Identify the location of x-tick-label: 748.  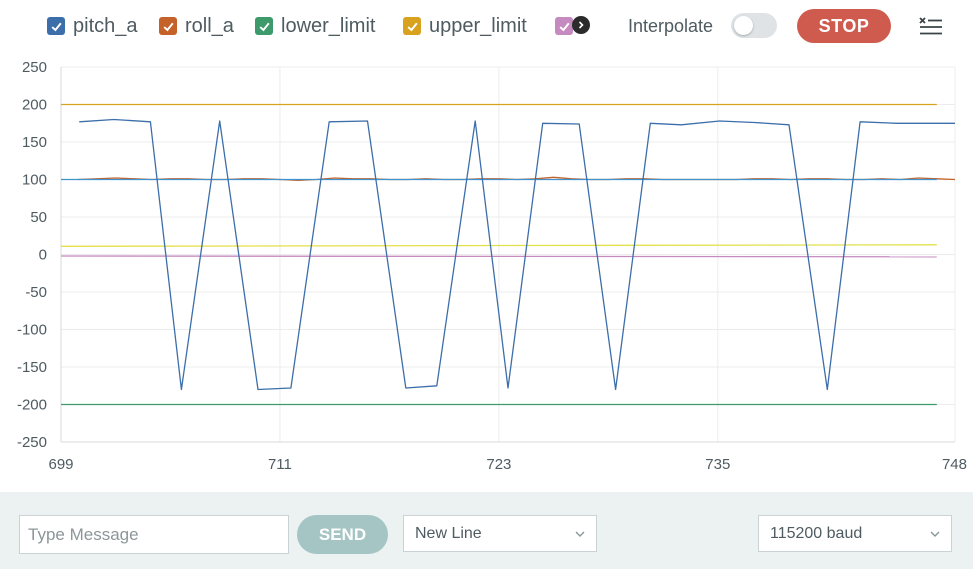
(954, 464).